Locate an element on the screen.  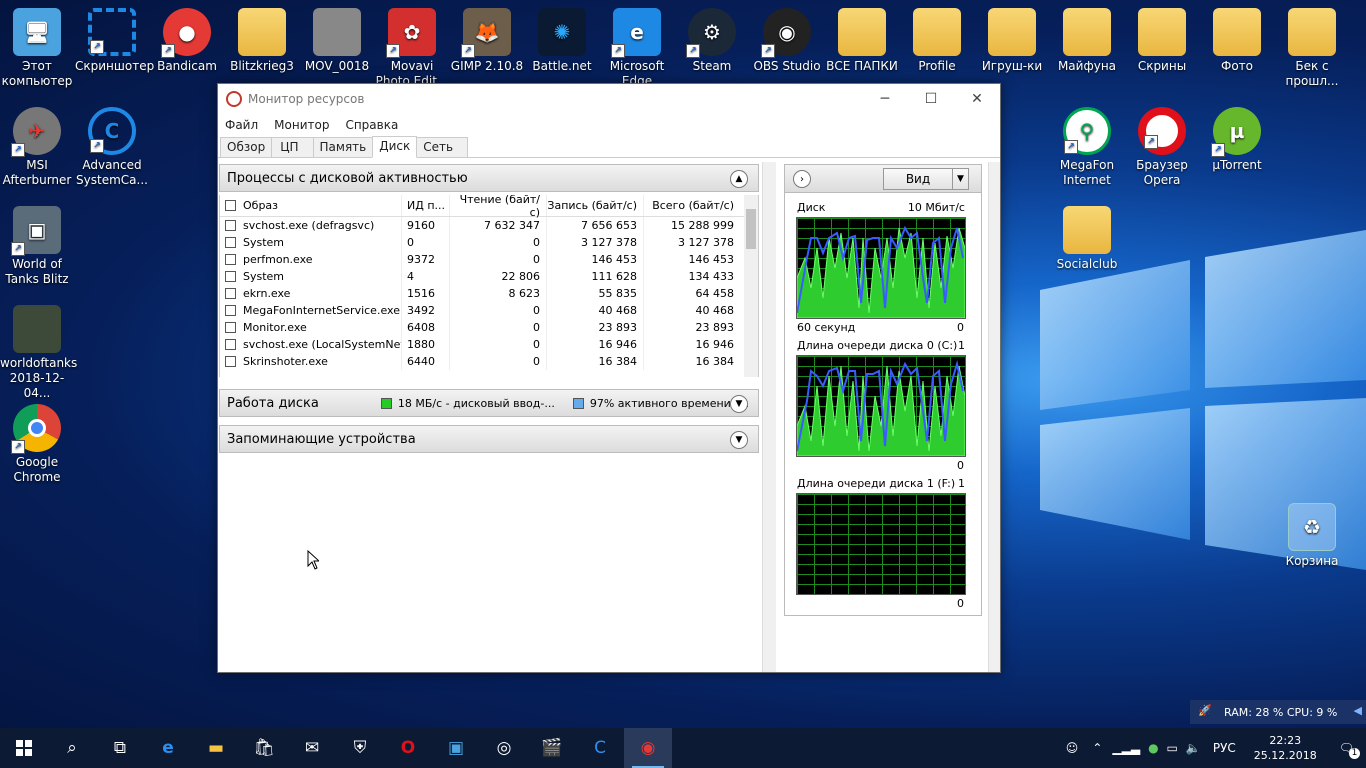
desktop-icon-bandicam: ● ↗ Bandicam is located at coordinates (187, 41).